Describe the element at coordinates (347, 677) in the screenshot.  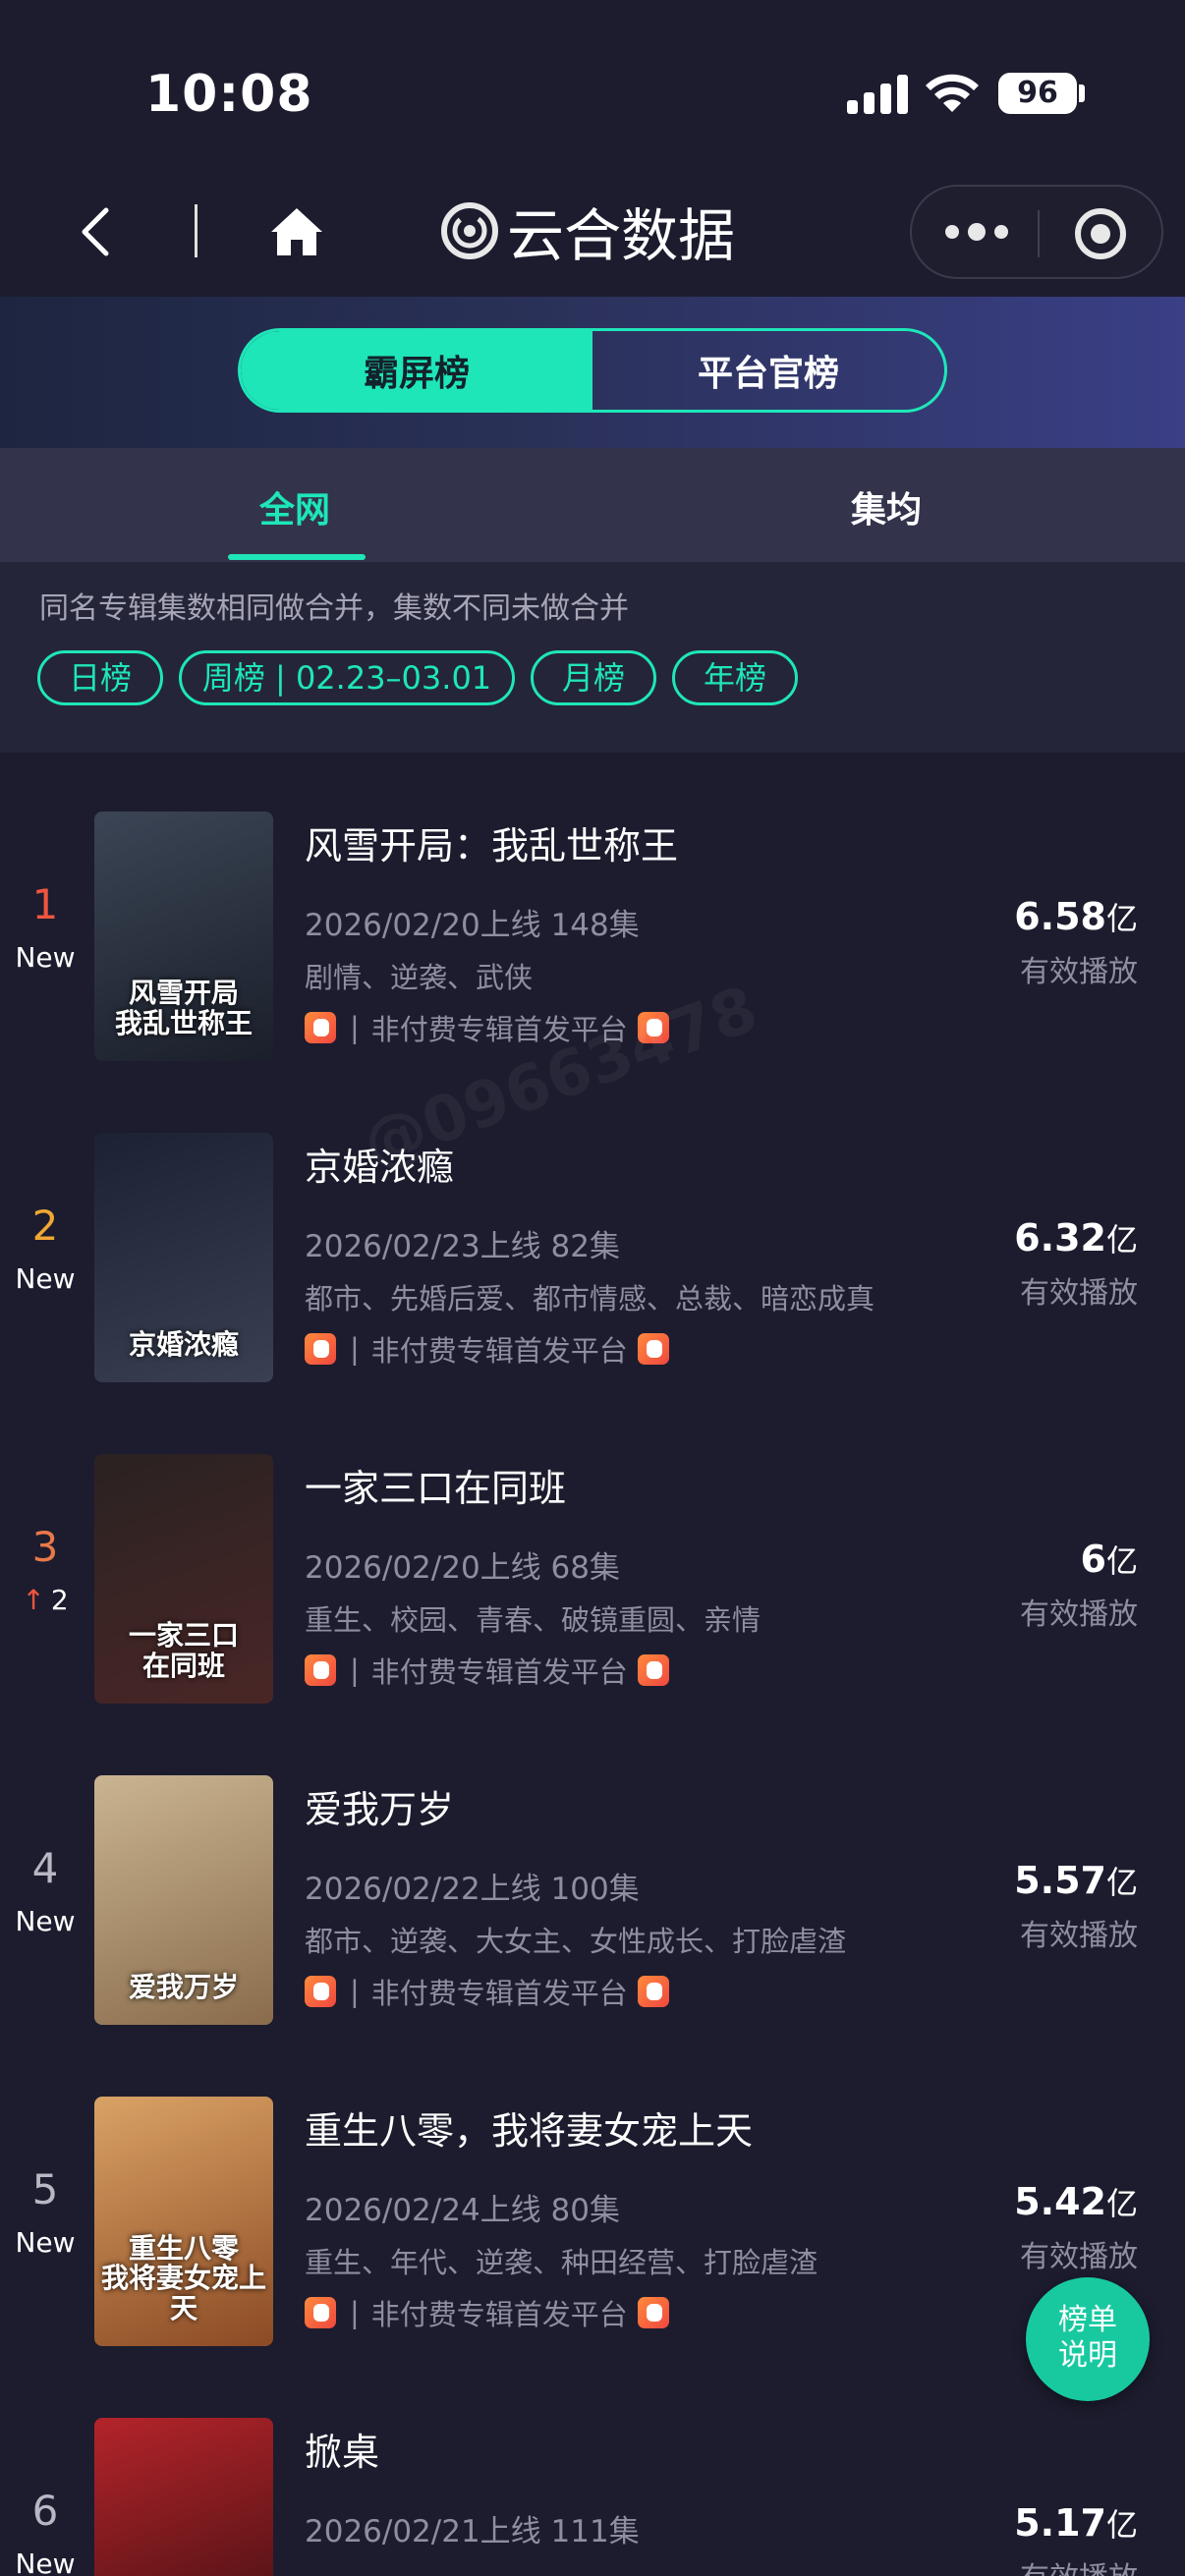
I see `chip-weekly: 周榜 | 02.23–03.01` at that location.